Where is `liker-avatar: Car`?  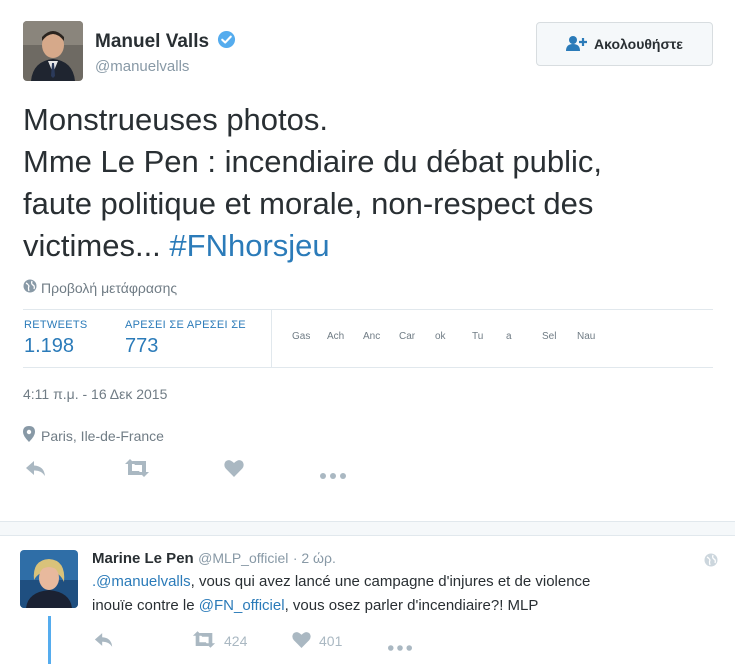
liker-avatar: Car is located at coordinates (407, 336).